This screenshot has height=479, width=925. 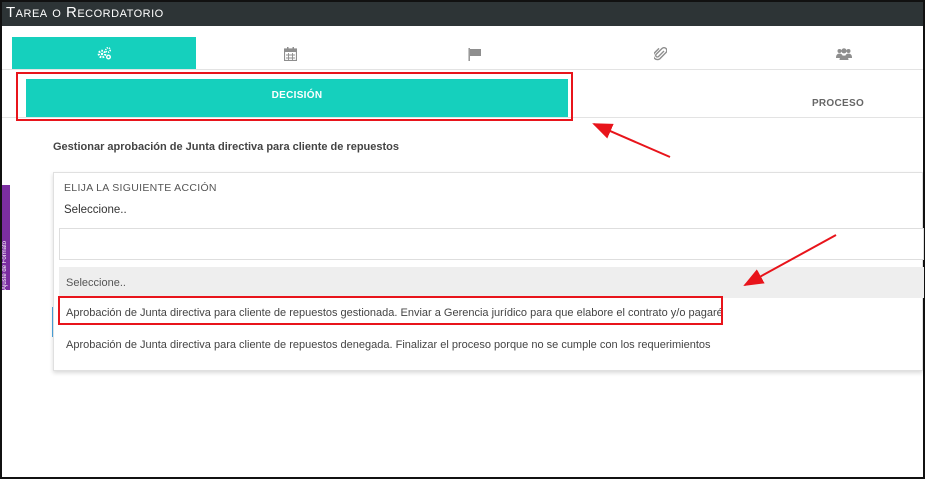 I want to click on dialog-title: Tarea o Recordatorio, so click(x=85, y=12).